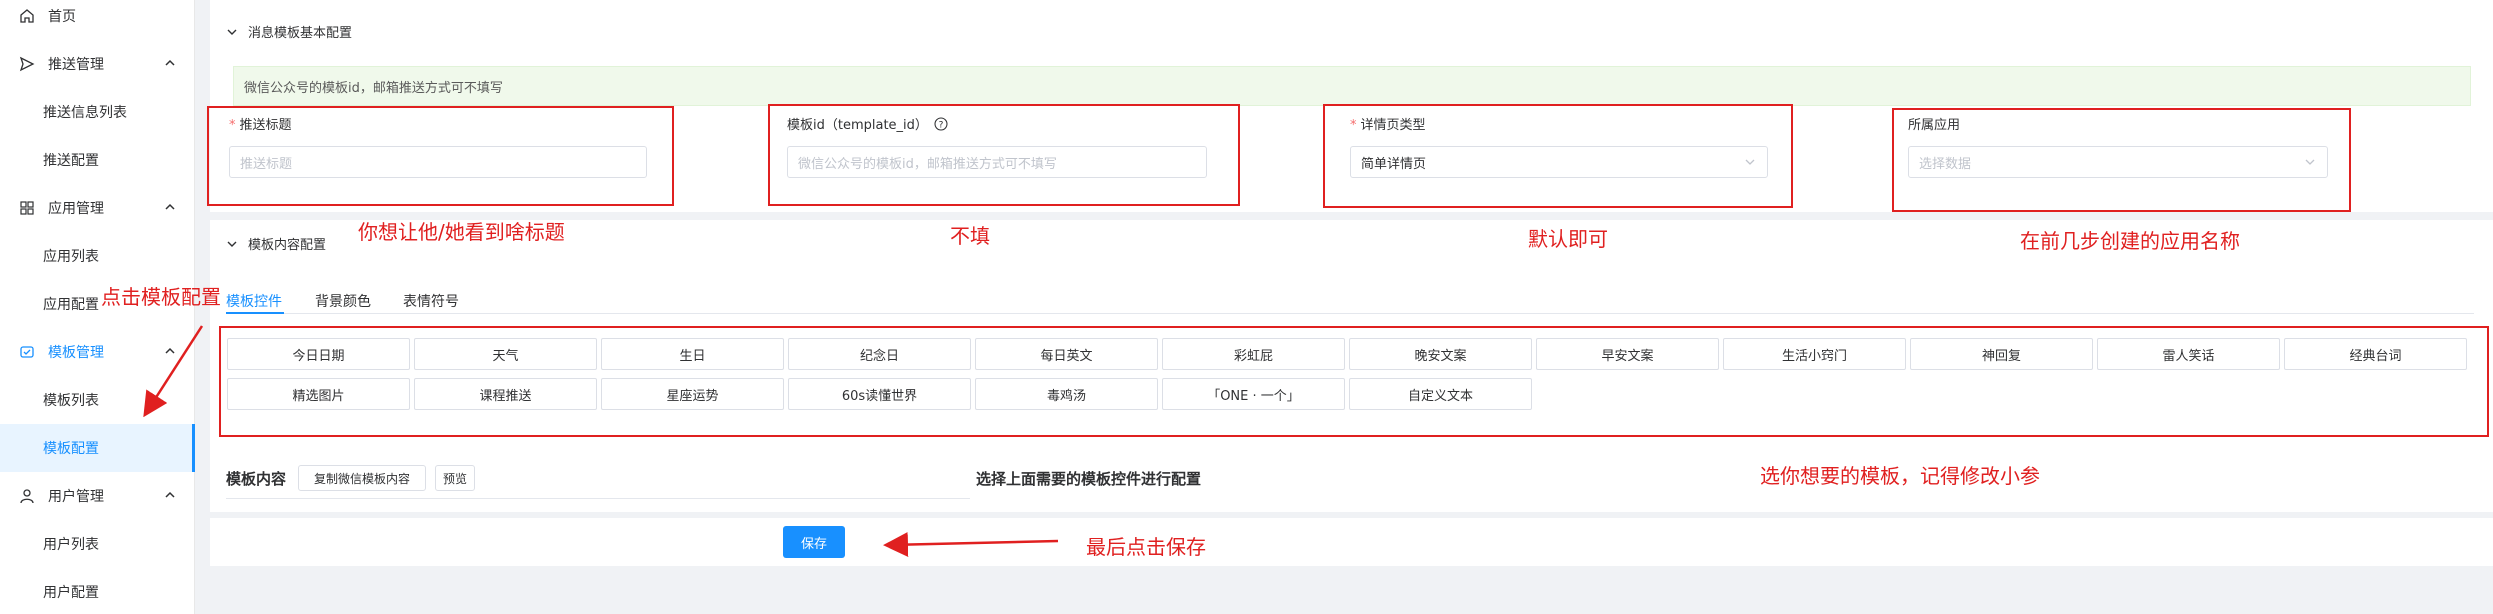 The image size is (2493, 614). I want to click on annotation-arrows, so click(601, 441).